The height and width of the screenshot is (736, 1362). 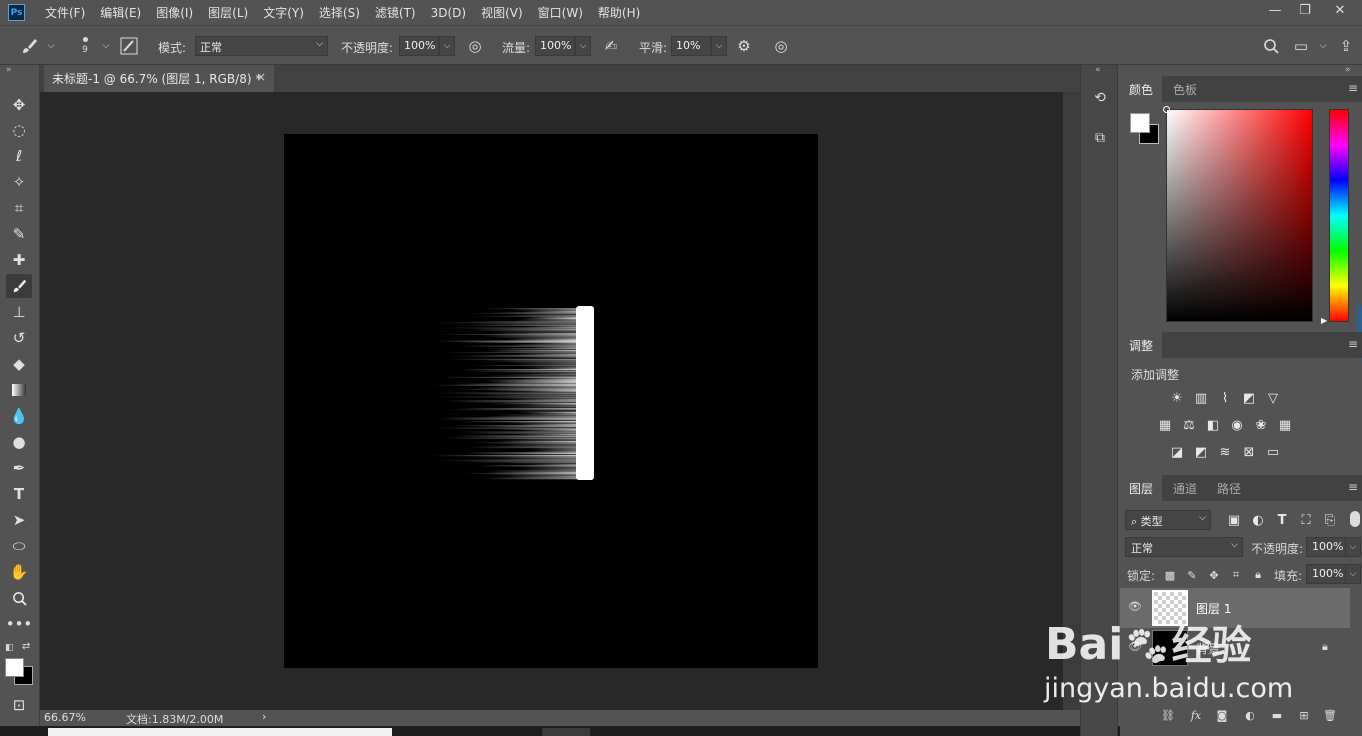 I want to click on threshold-icon: ≋, so click(x=1225, y=452).